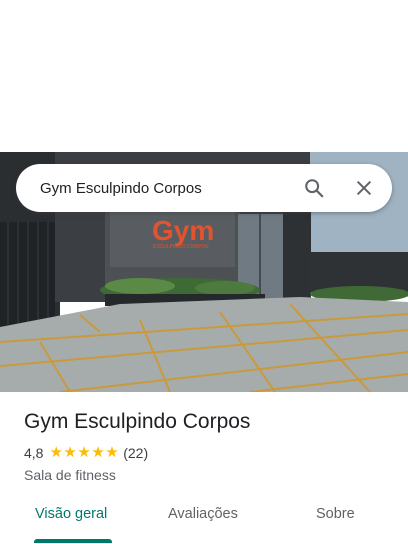 The width and height of the screenshot is (408, 544). I want to click on rating-value: 4,8, so click(34, 453).